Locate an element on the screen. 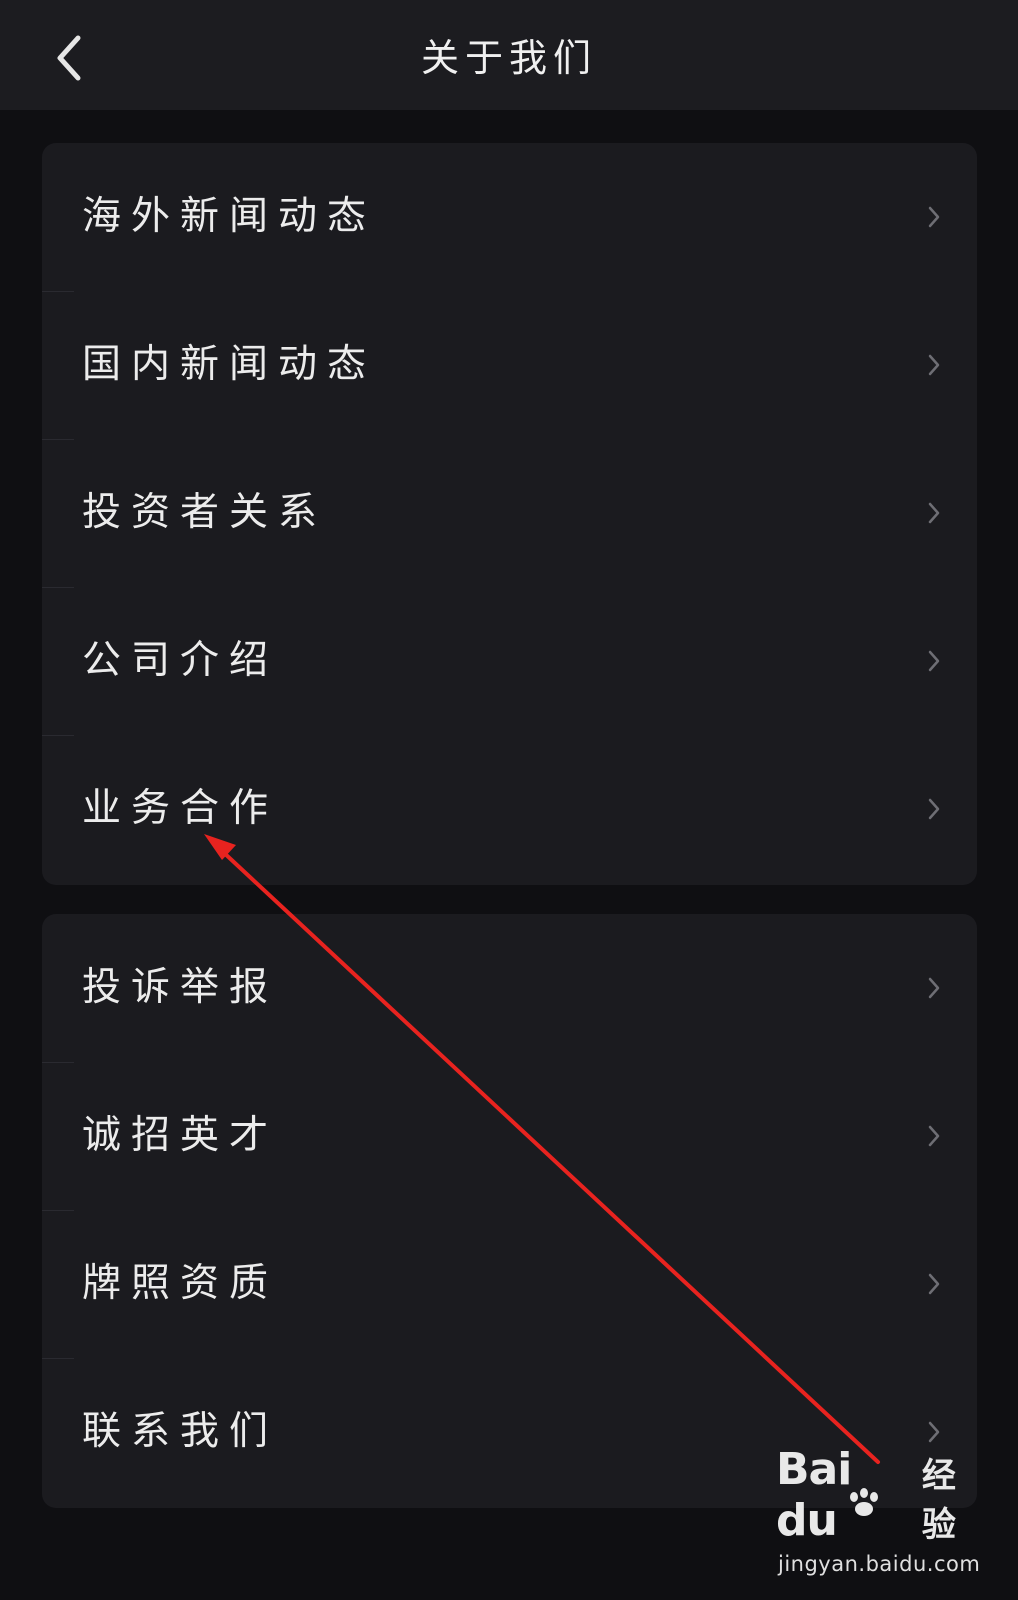 Image resolution: width=1018 pixels, height=1600 pixels. list-item-domestic-news: 国内新闻动态 is located at coordinates (509, 365).